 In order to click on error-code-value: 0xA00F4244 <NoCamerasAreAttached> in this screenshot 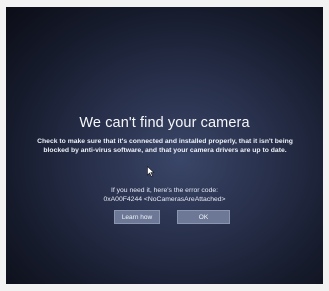, I will do `click(164, 199)`.